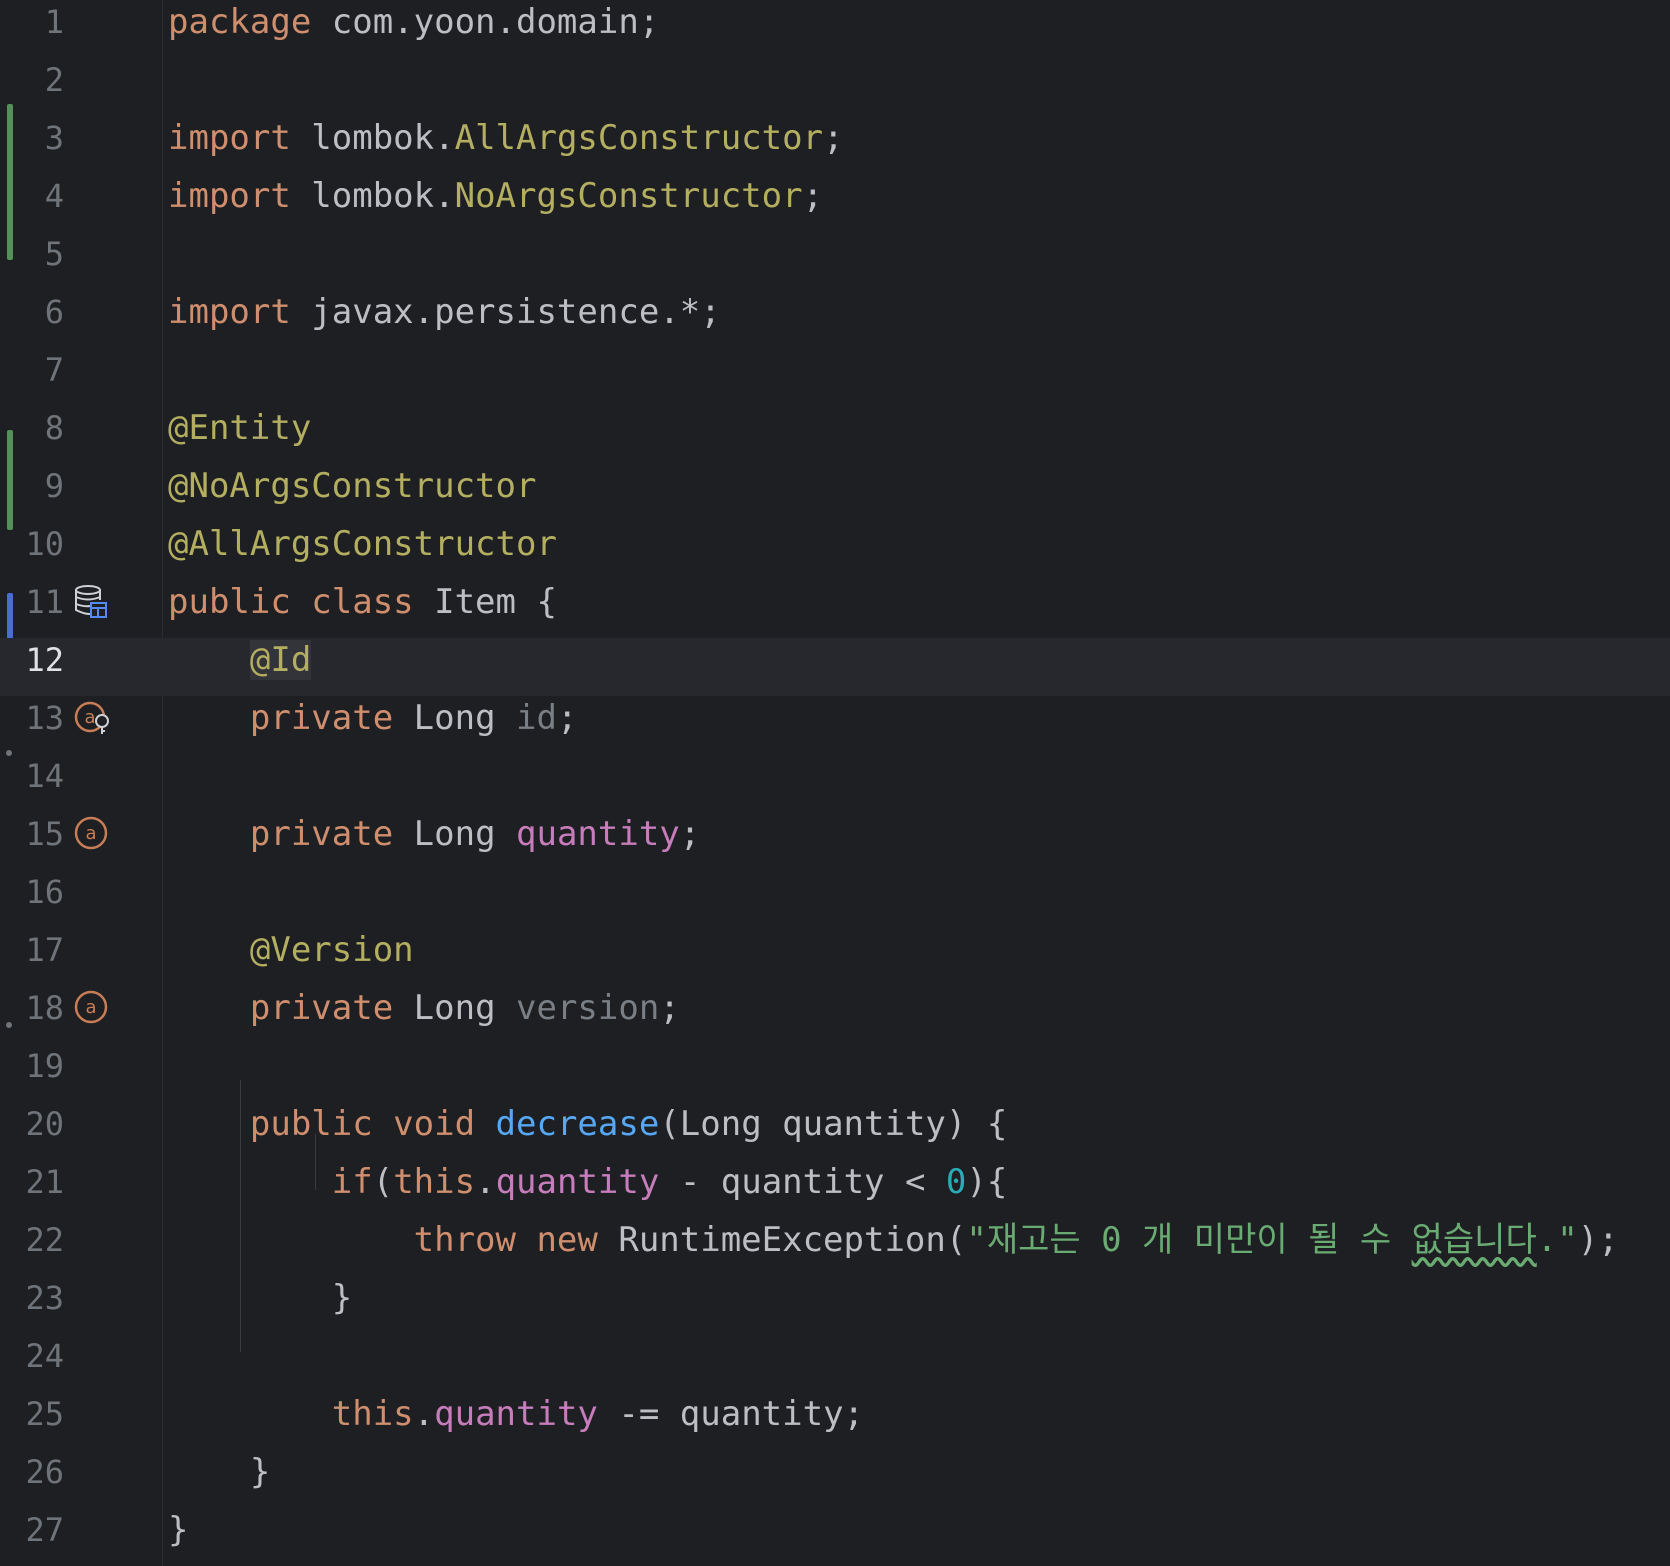 The width and height of the screenshot is (1670, 1566). Describe the element at coordinates (587, 1131) in the screenshot. I see `code-text: public void decrease(Long quantity) {` at that location.